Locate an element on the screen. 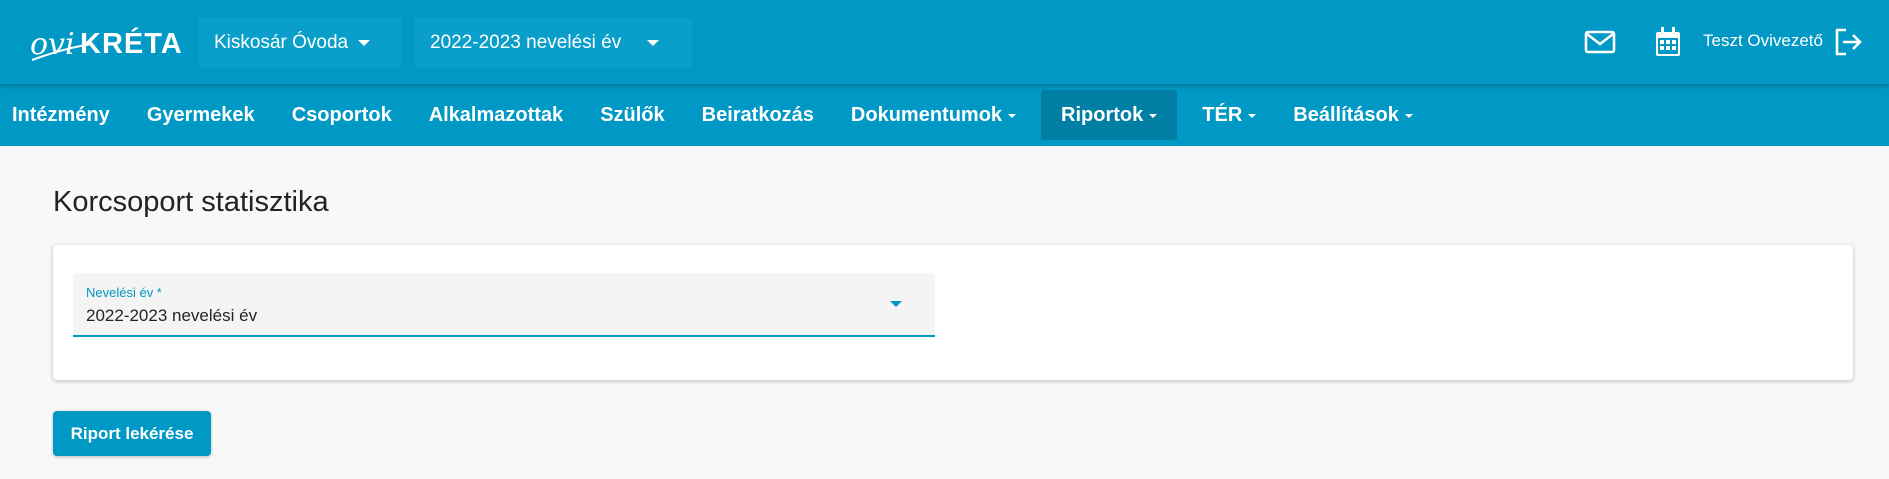 The height and width of the screenshot is (479, 1889). nav-item-szülők: Szülők is located at coordinates (632, 115).